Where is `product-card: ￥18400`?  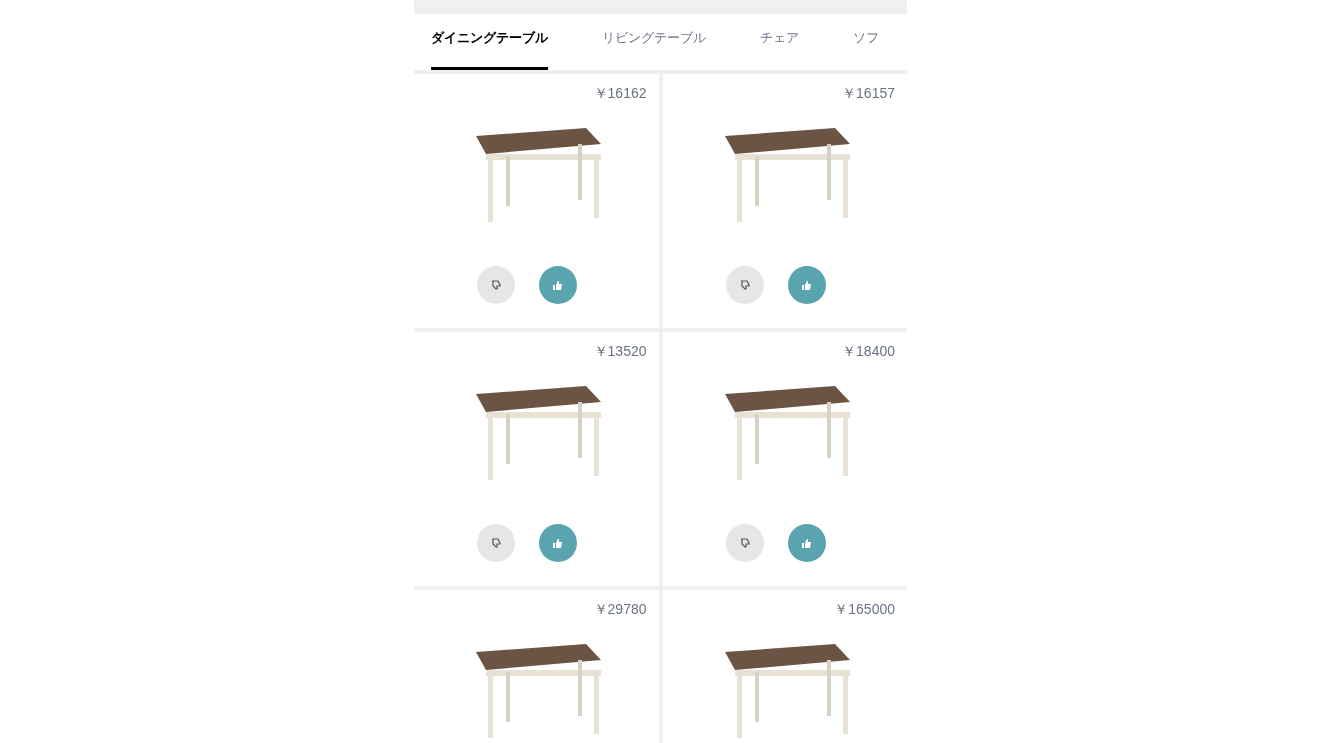 product-card: ￥18400 is located at coordinates (784, 459).